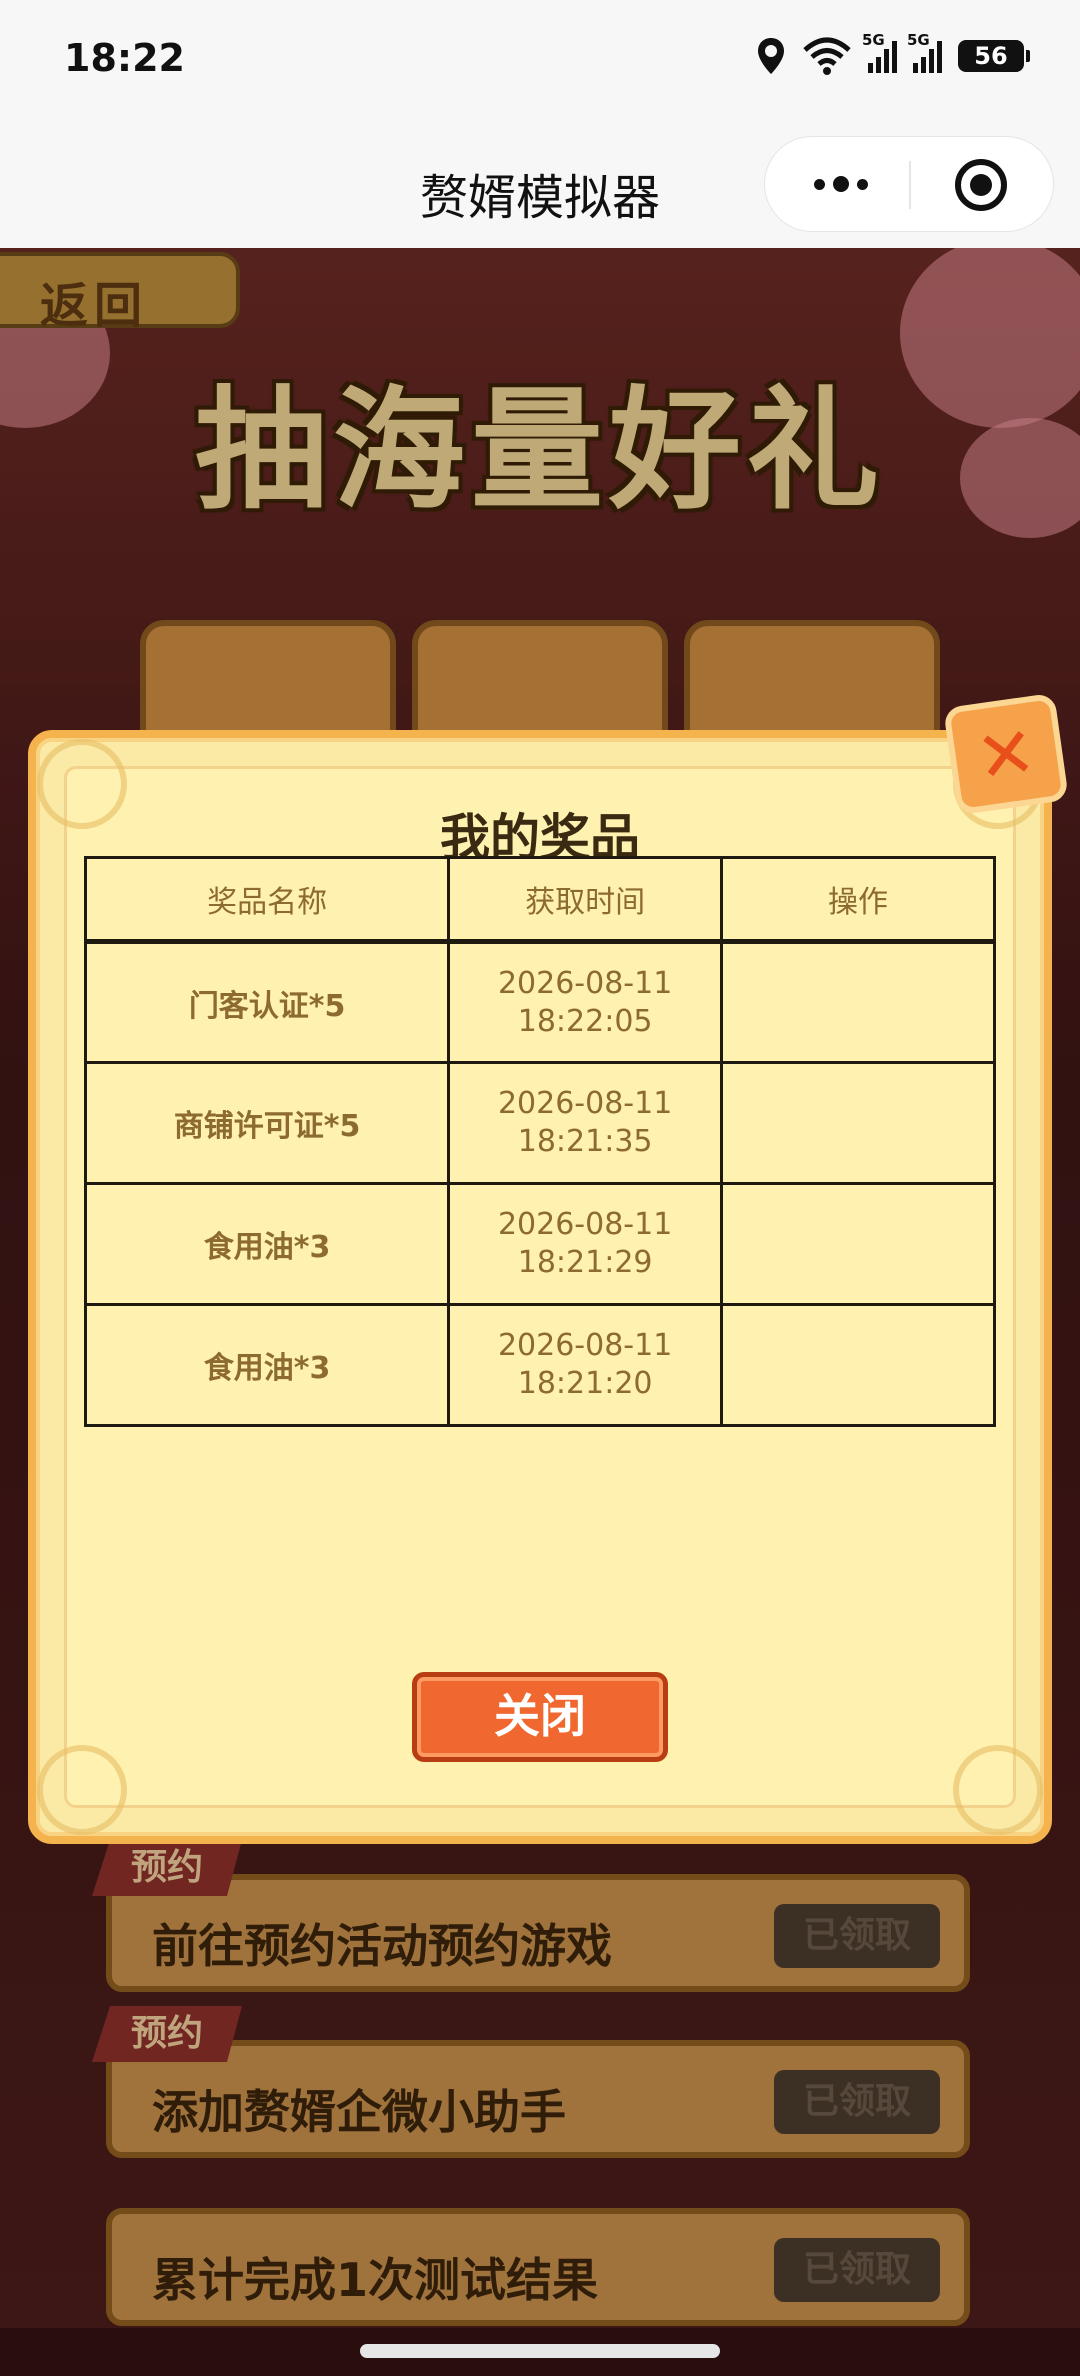 This screenshot has height=2376, width=1080. I want to click on prize-time-text: 18:21:29, so click(585, 1262).